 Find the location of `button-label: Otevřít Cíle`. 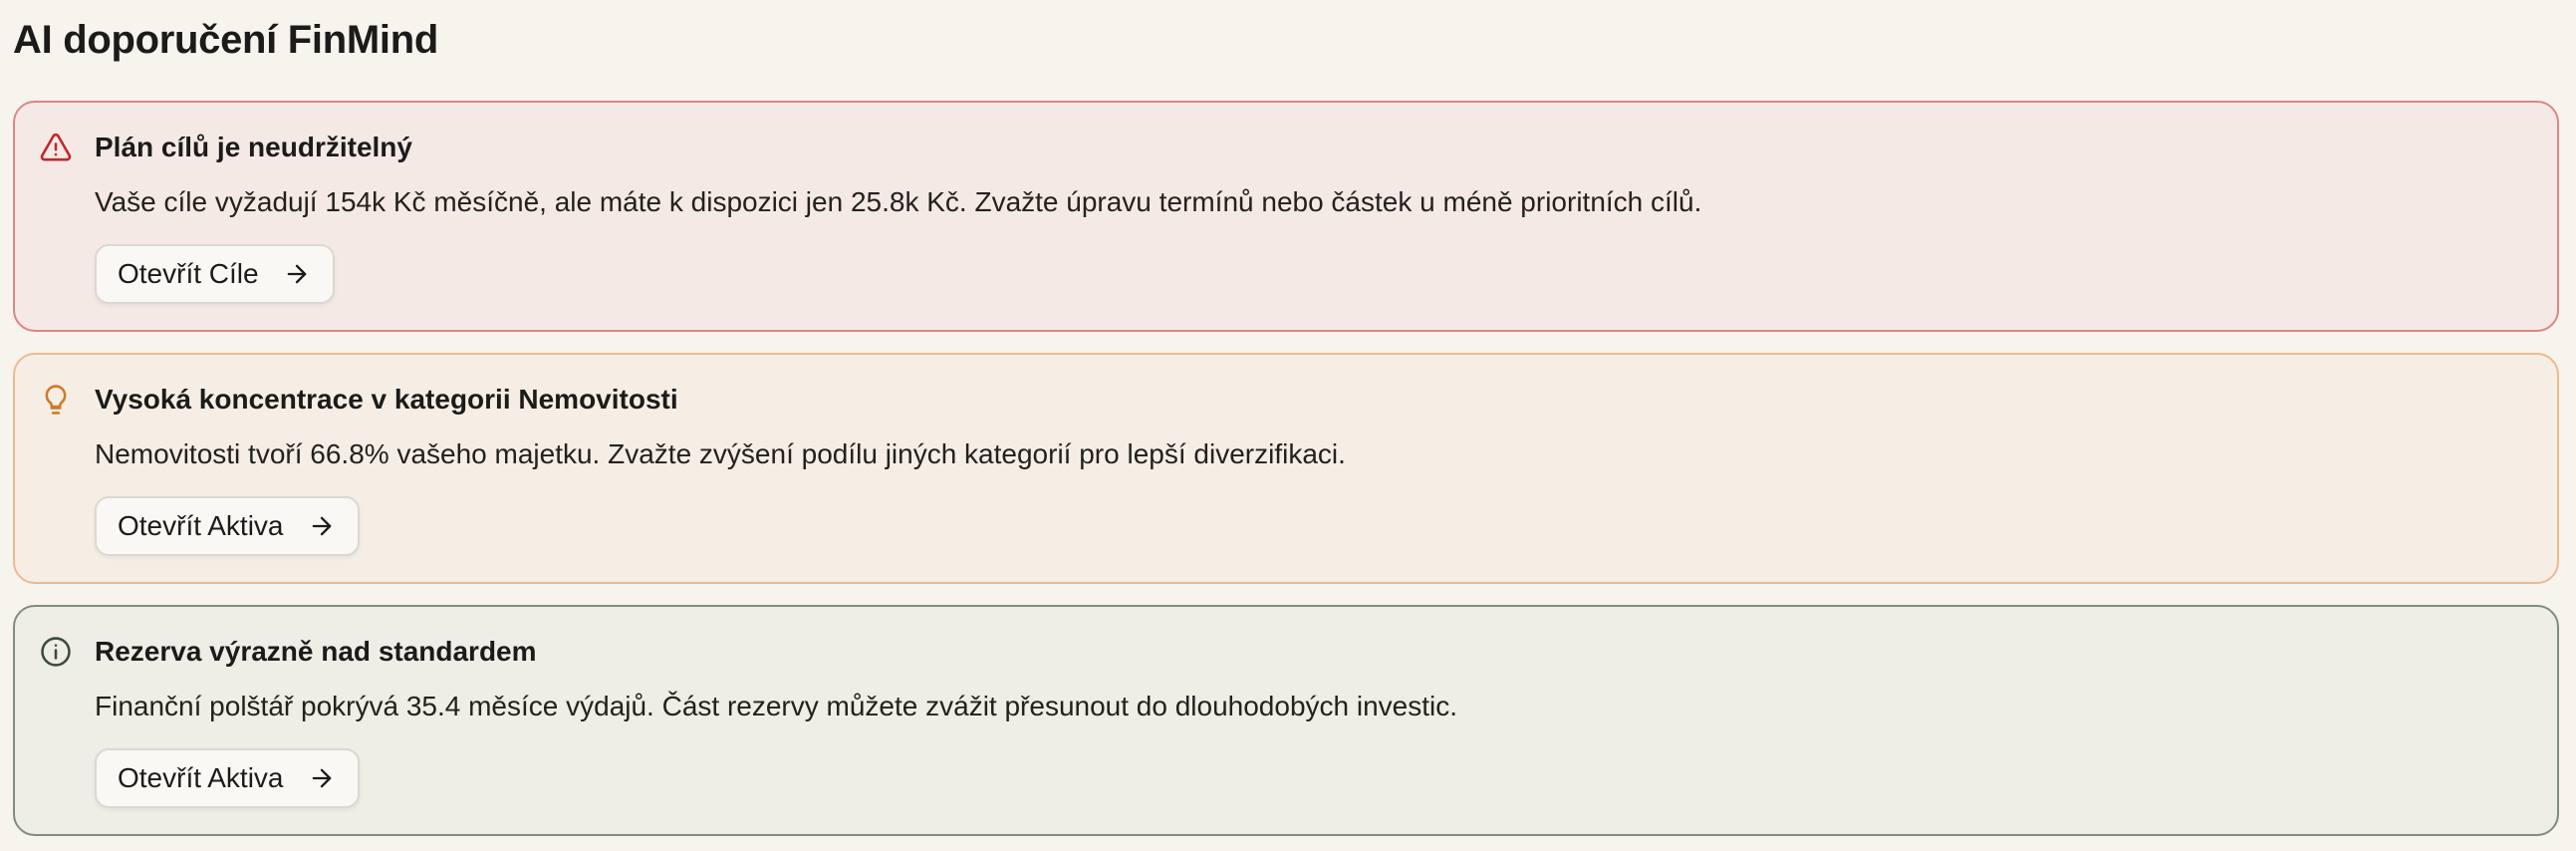

button-label: Otevřít Cíle is located at coordinates (188, 273).